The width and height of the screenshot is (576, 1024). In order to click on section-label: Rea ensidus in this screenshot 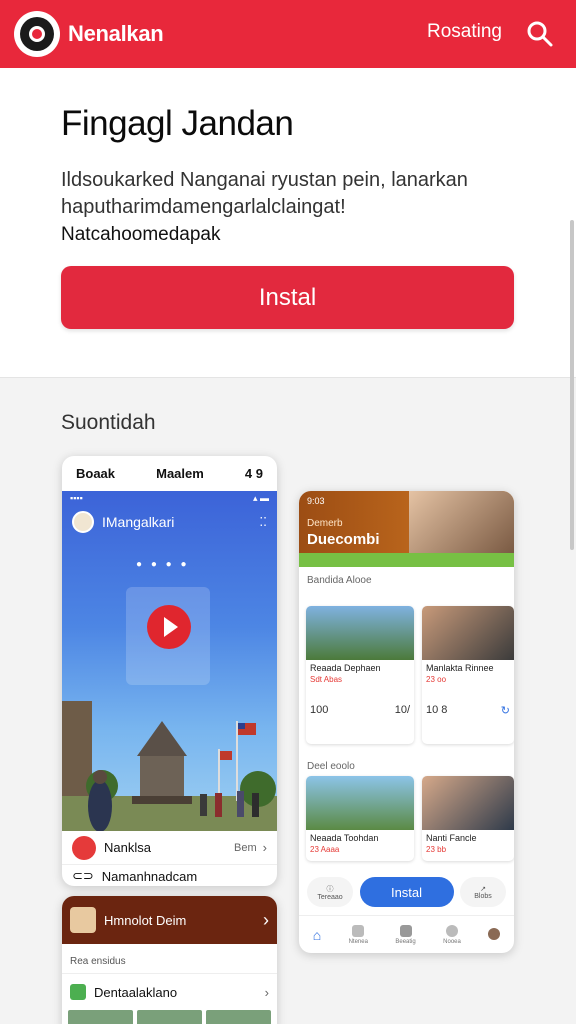, I will do `click(169, 959)`.